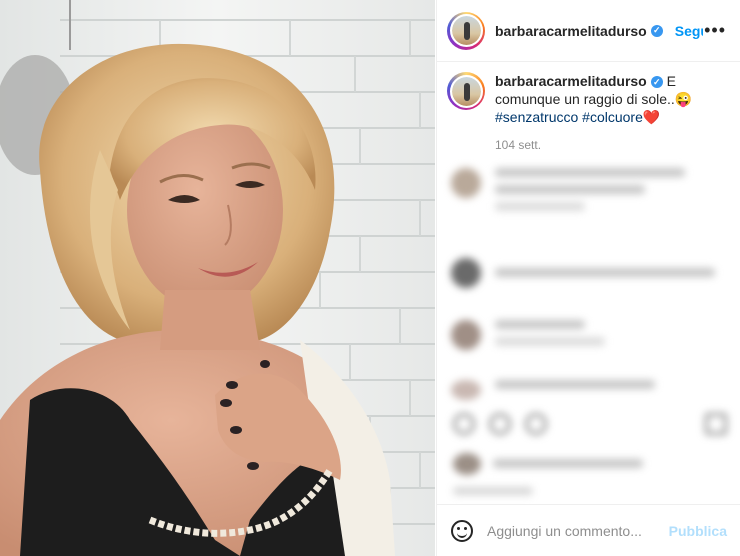 Image resolution: width=740 pixels, height=556 pixels. Describe the element at coordinates (536, 424) in the screenshot. I see `share-icon` at that location.